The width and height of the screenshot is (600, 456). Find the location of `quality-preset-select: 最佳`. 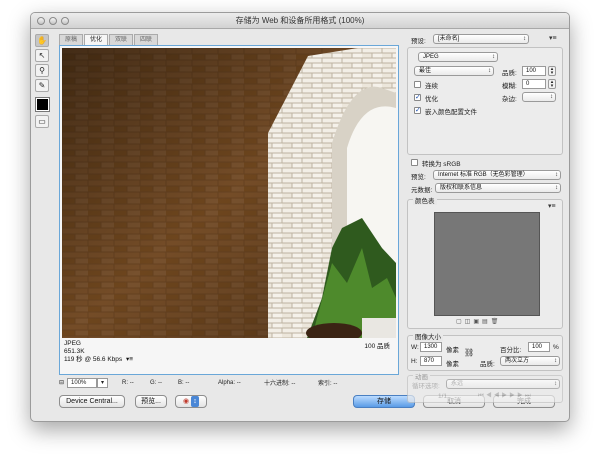

quality-preset-select: 最佳 is located at coordinates (454, 71).